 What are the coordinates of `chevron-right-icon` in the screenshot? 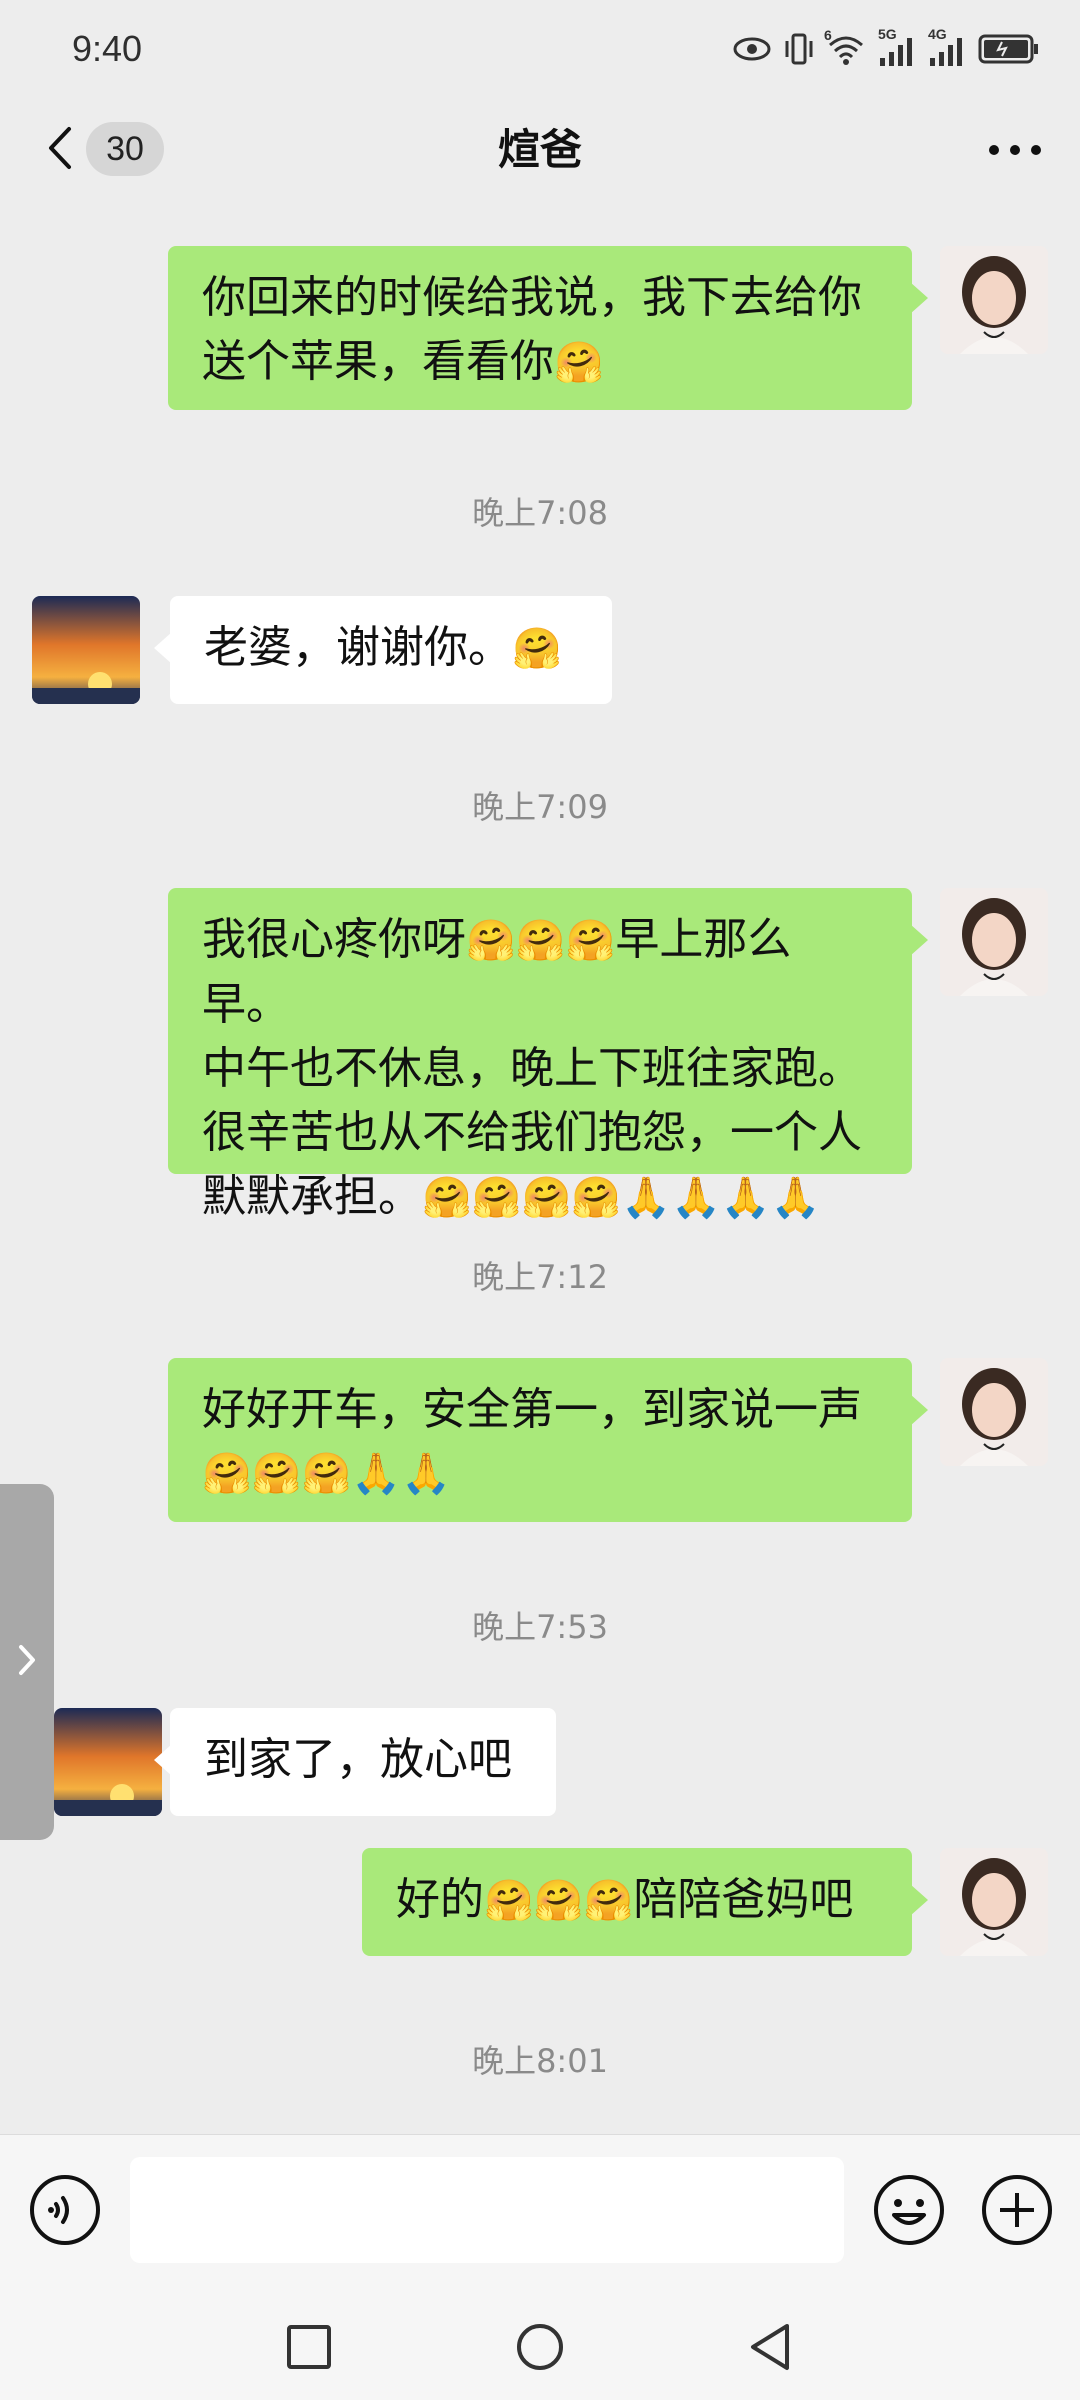 It's located at (27, 1662).